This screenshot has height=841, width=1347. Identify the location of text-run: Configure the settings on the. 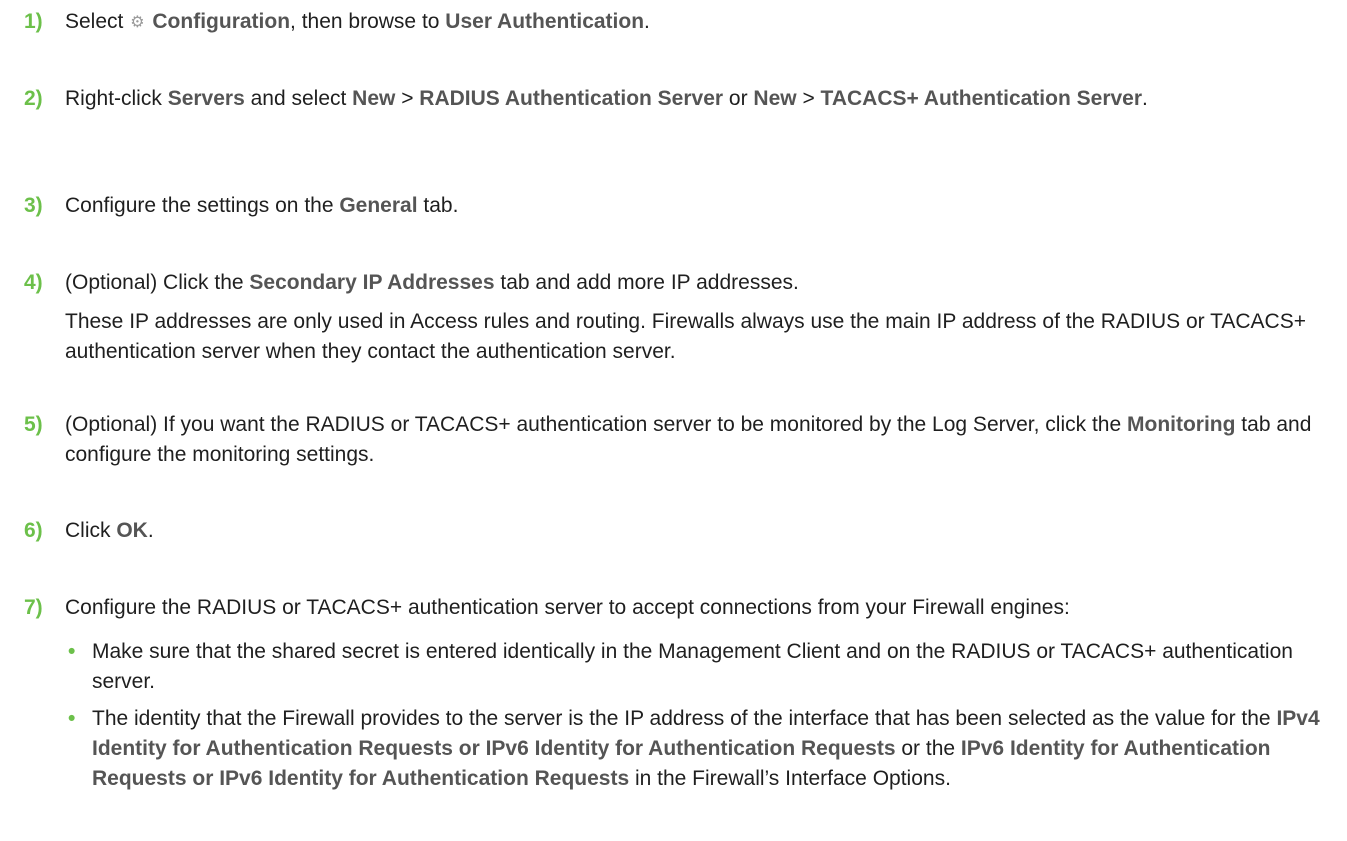
(202, 205).